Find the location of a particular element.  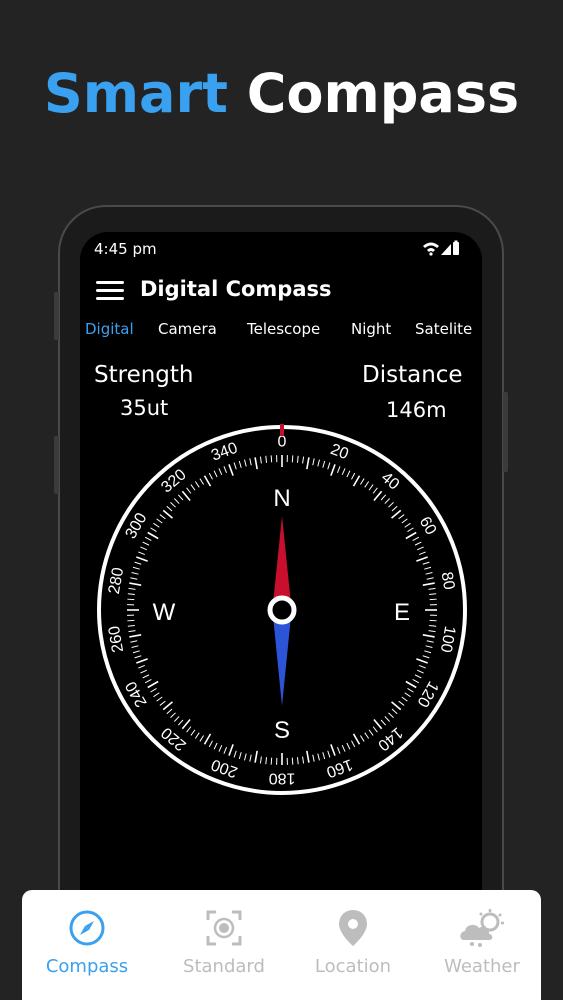

degree-label-40: 40 is located at coordinates (390, 481).